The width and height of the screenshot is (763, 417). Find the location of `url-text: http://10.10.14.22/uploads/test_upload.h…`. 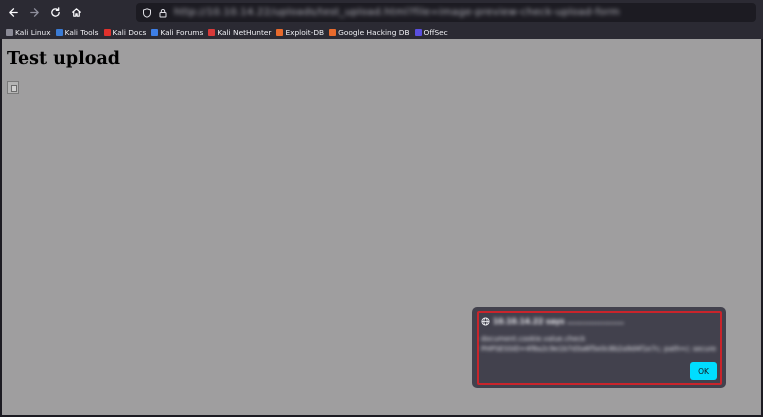

url-text: http://10.10.14.22/uploads/test_upload.h… is located at coordinates (397, 12).